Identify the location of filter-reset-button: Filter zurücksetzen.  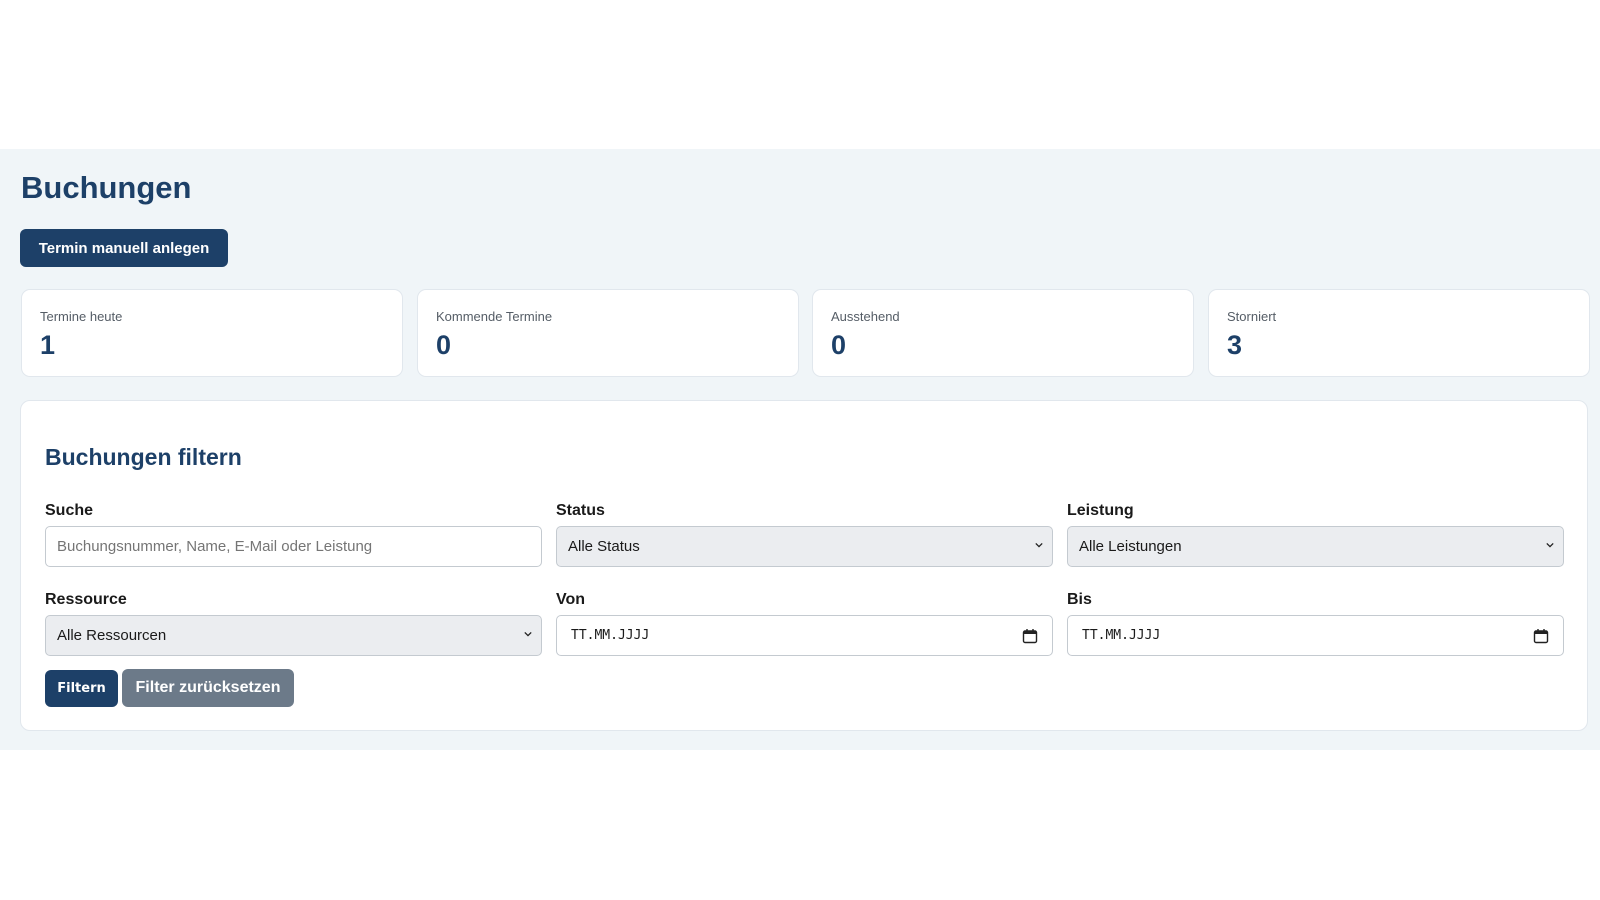
(208, 688).